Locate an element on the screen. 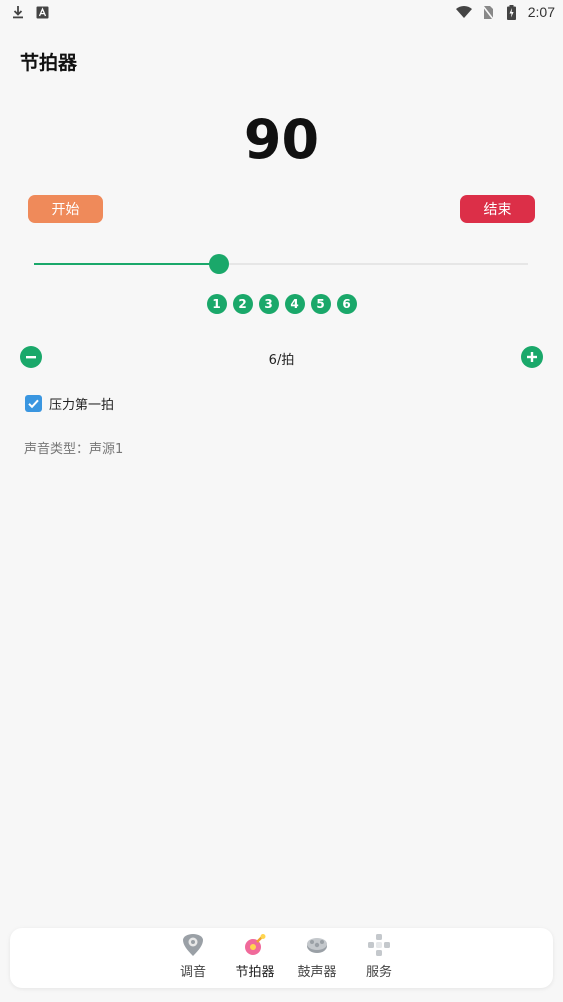 Image resolution: width=563 pixels, height=1002 pixels. beat-indicator: 3 is located at coordinates (268, 304).